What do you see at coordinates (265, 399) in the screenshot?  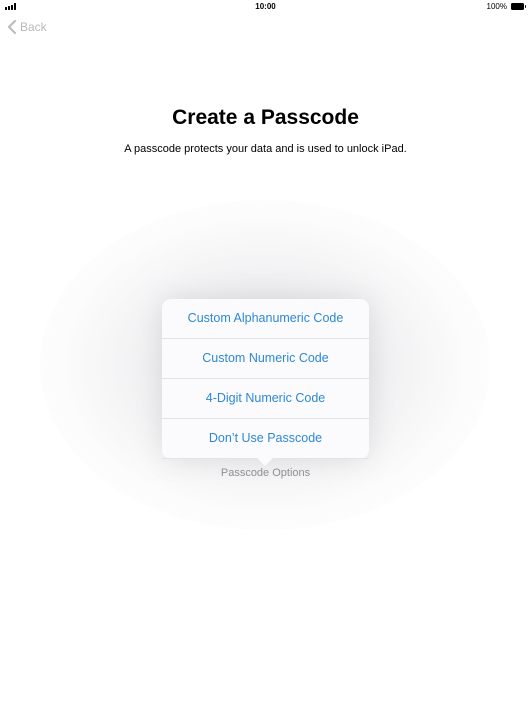 I see `four-digit-numeric-code-option: 4-Digit Numeric Code` at bounding box center [265, 399].